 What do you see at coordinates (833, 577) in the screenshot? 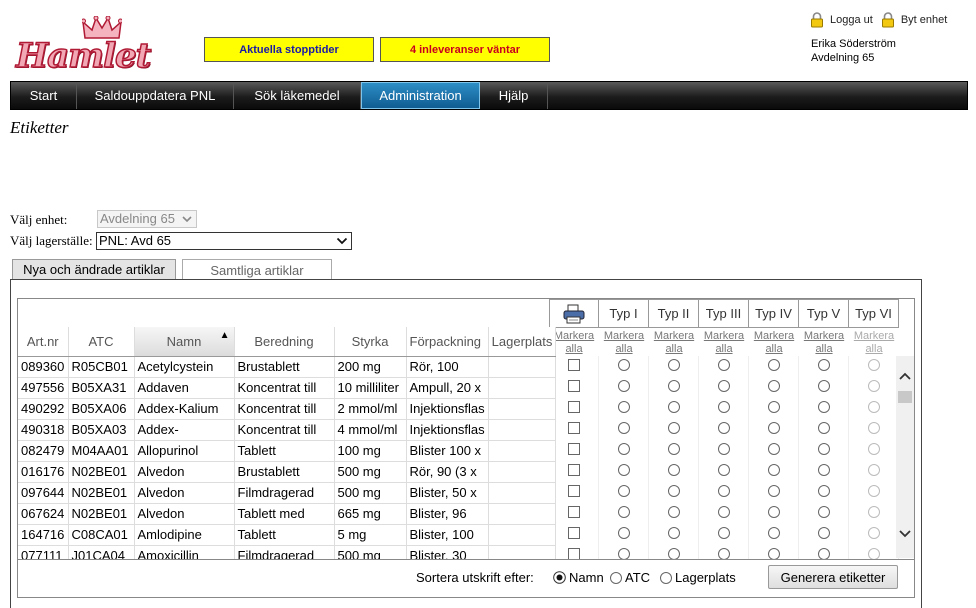
I see `generate-labels-button: Generera etiketter` at bounding box center [833, 577].